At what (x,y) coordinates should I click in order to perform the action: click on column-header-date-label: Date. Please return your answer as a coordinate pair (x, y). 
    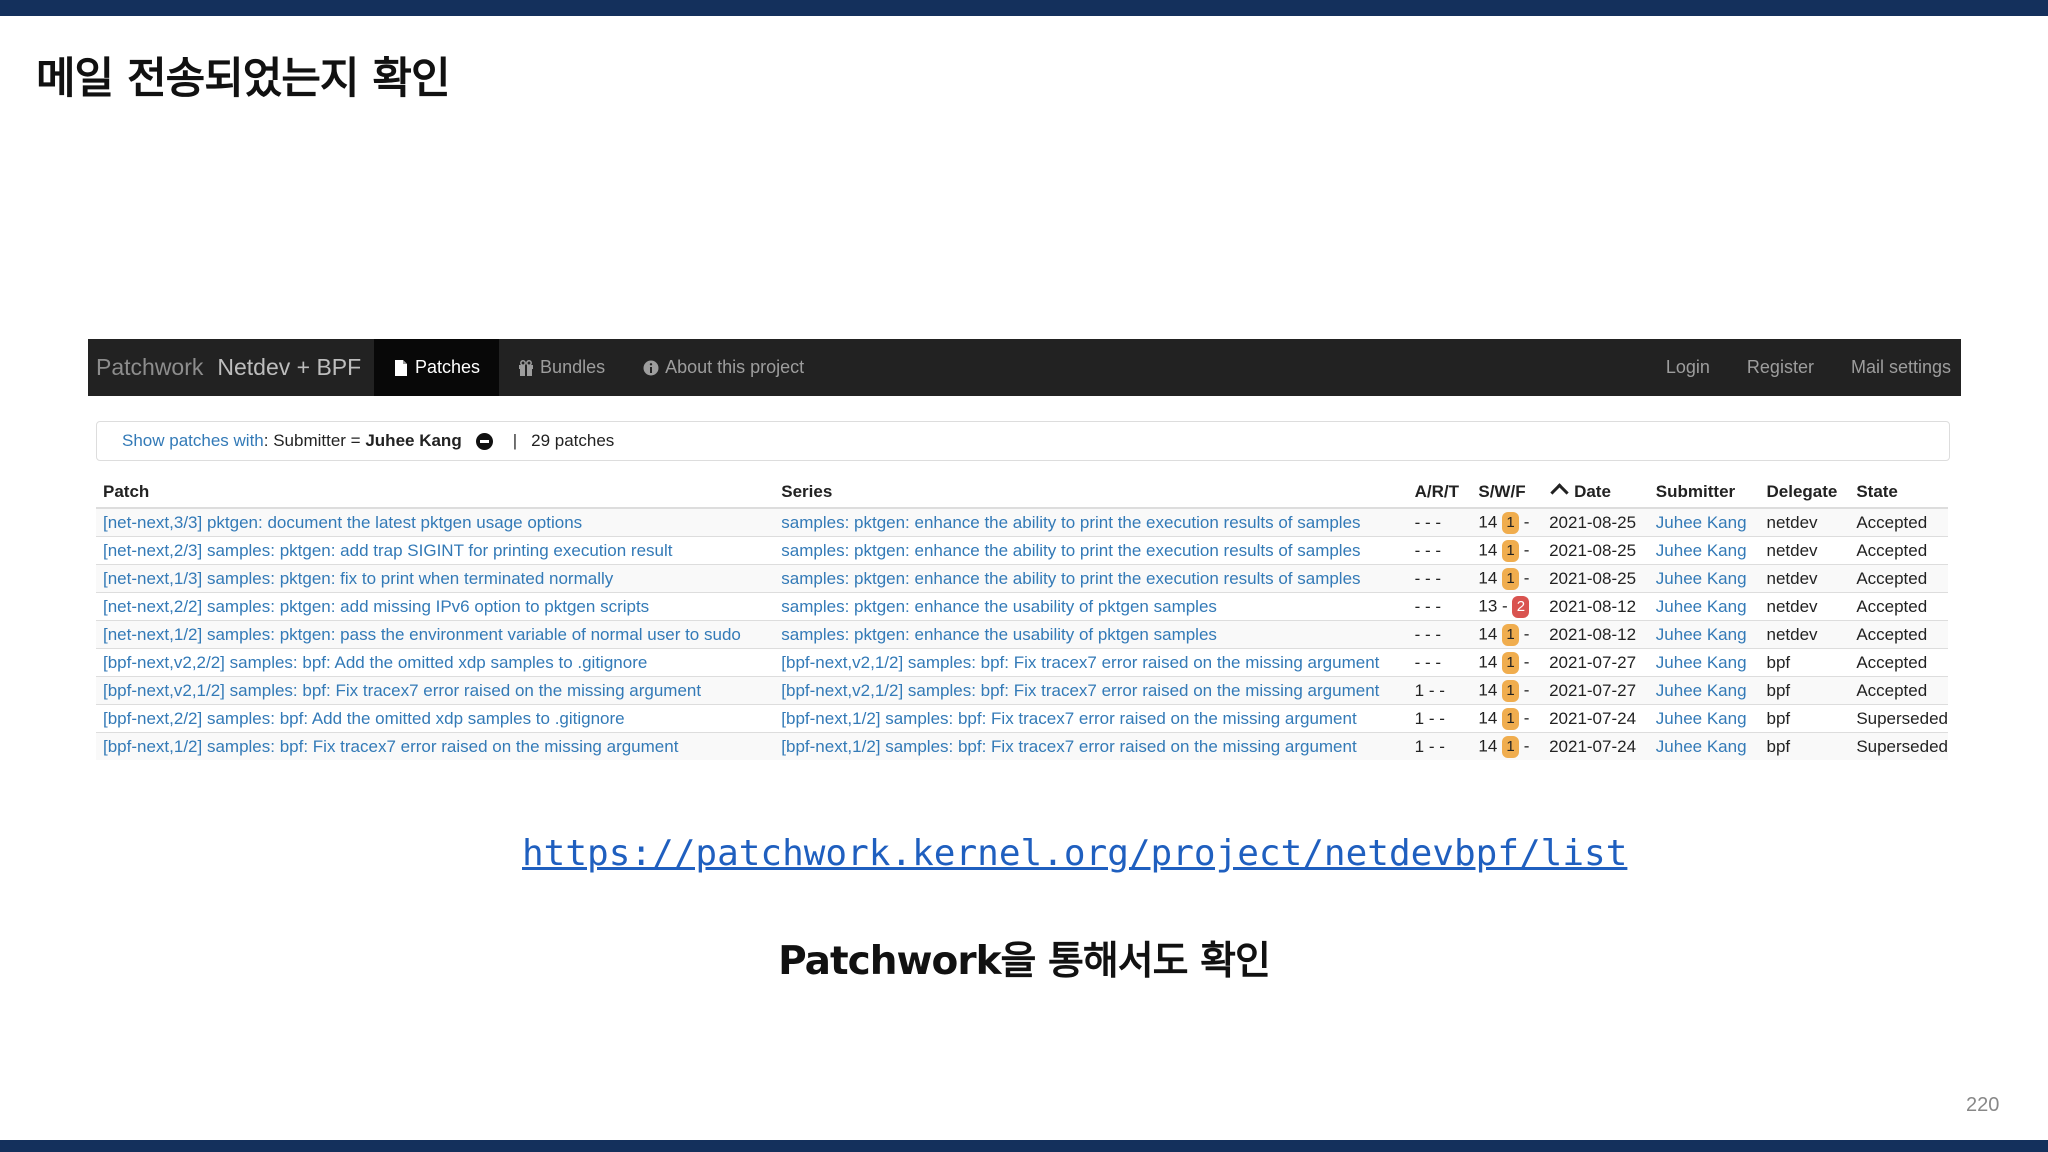
    Looking at the image, I should click on (1592, 491).